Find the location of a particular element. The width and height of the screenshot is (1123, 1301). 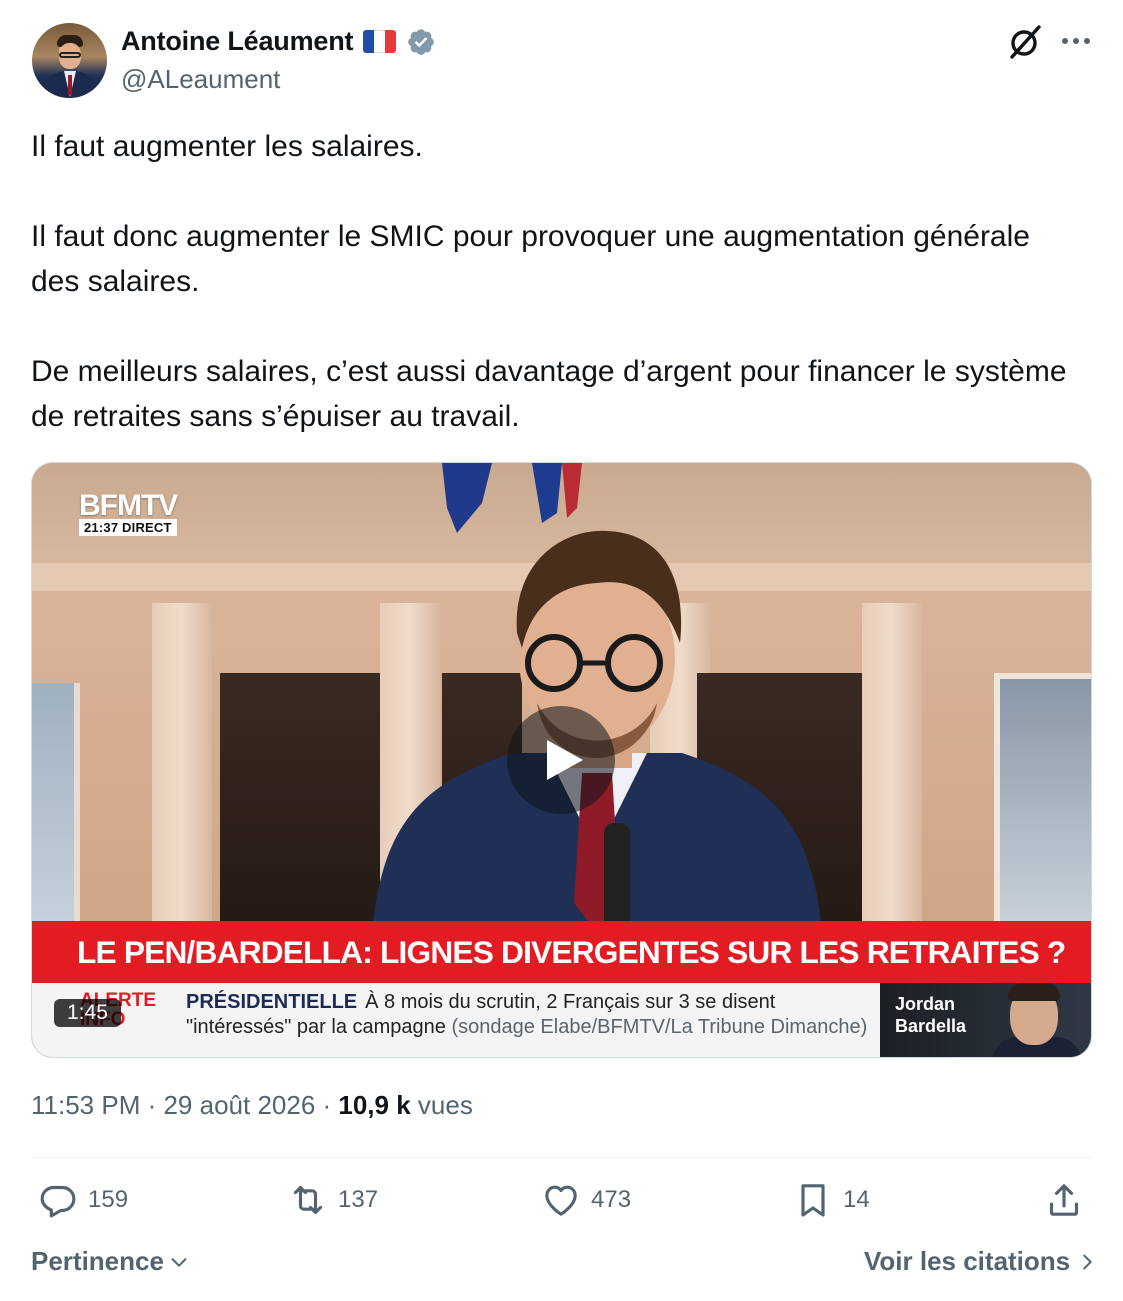

reply-count: 159 is located at coordinates (108, 1199).